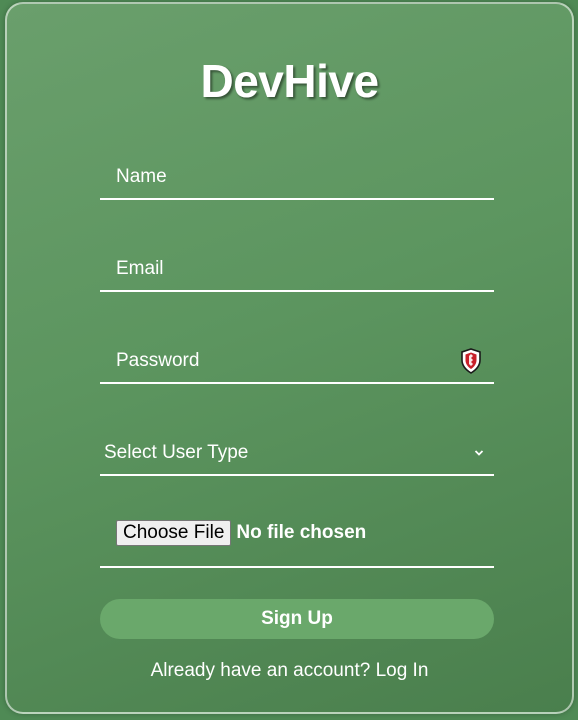  I want to click on user-type-select: Select User Type, so click(297, 447).